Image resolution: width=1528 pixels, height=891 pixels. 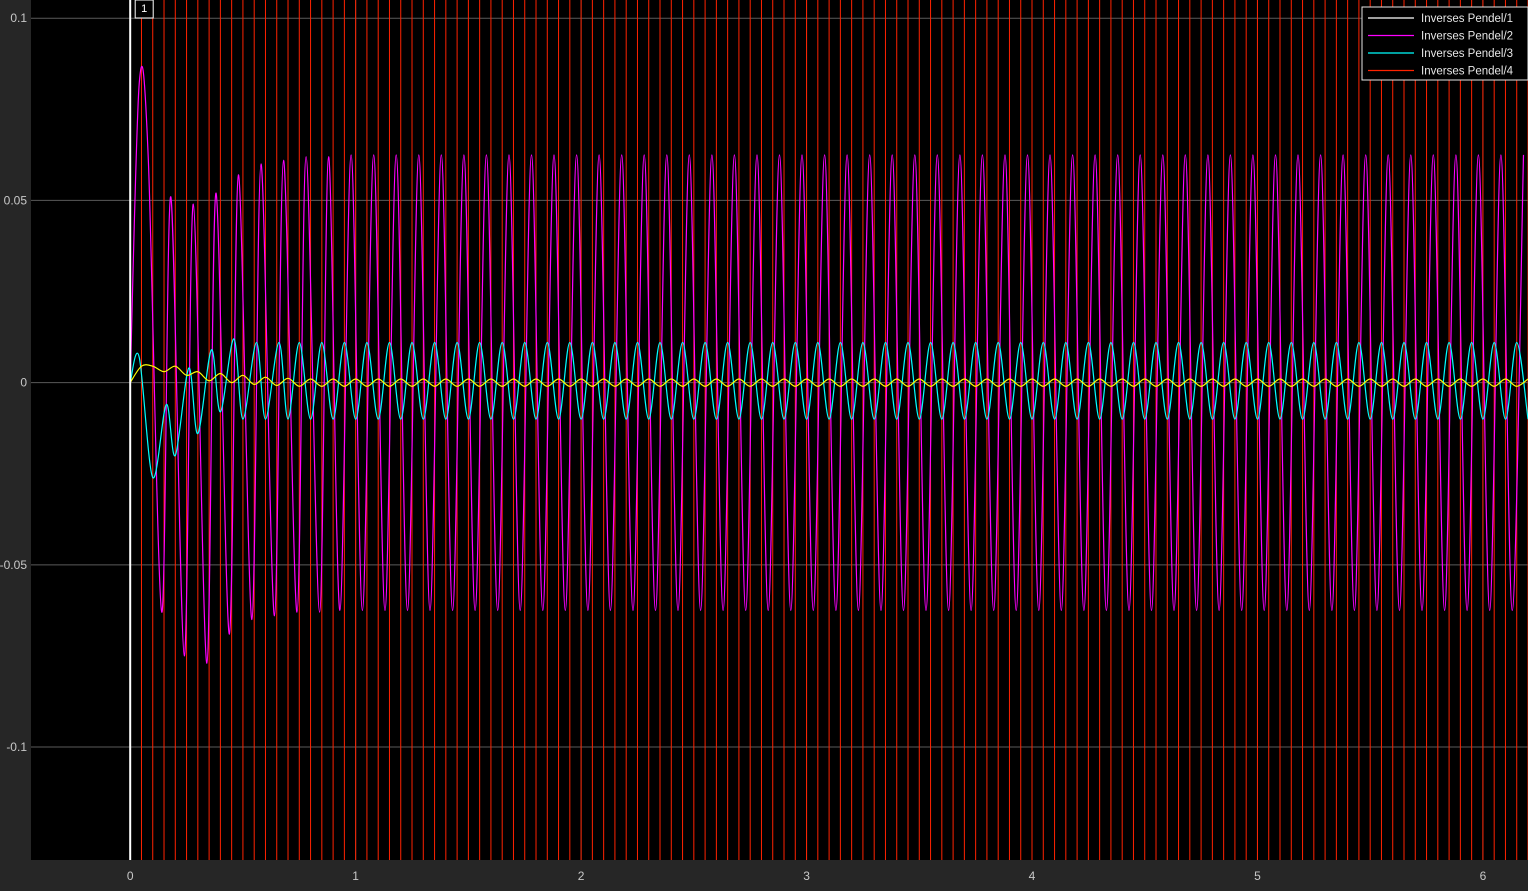 I want to click on legend-label: Inverses Pendel/1, so click(x=1467, y=19).